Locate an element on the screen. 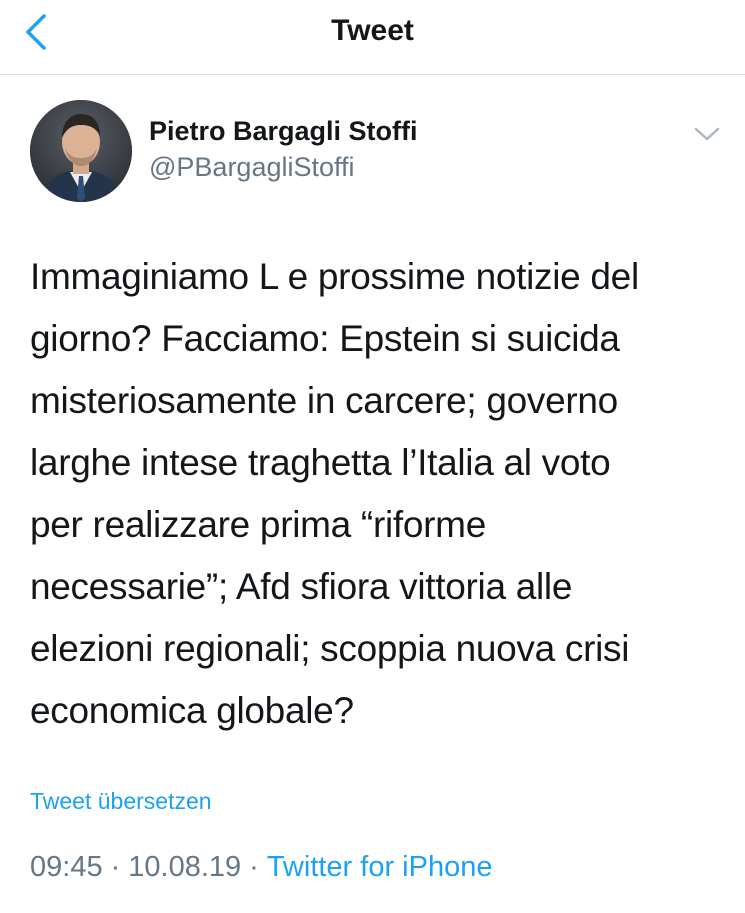  tweet-date: 10.08.19 is located at coordinates (185, 867).